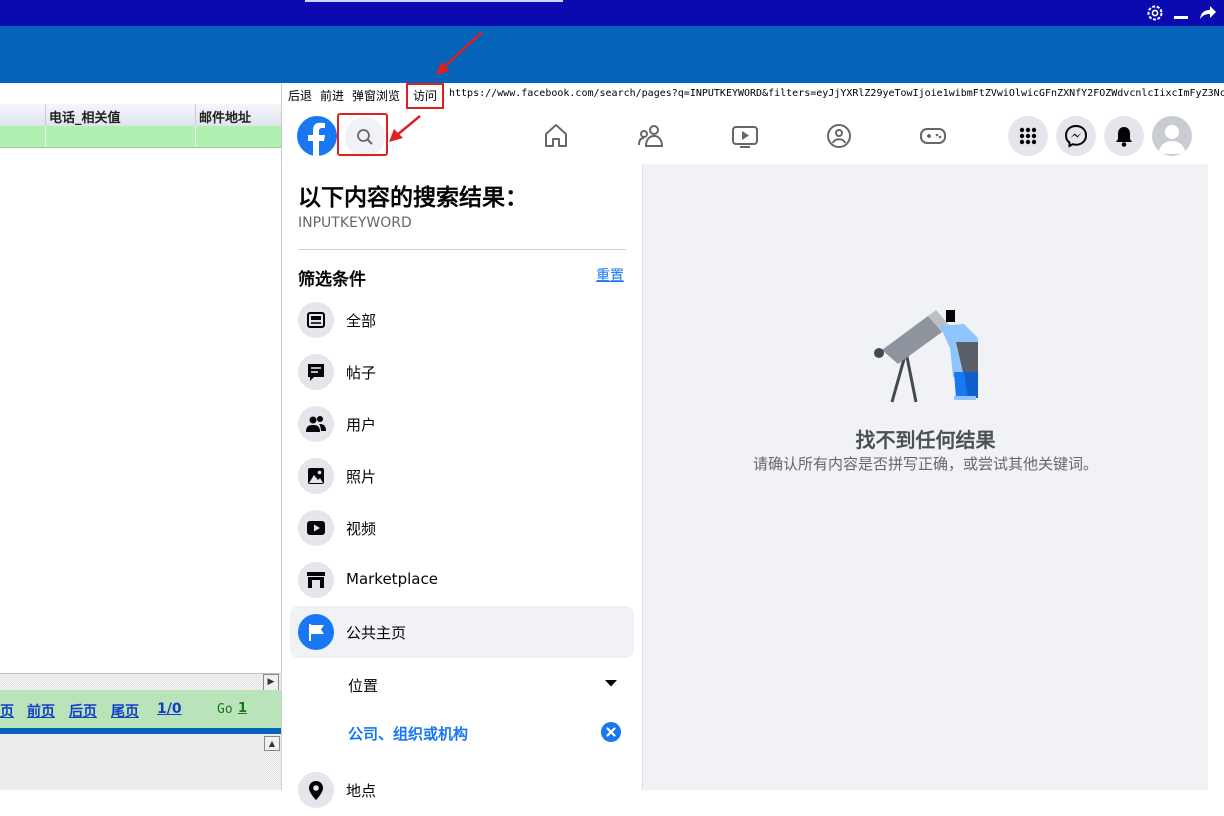  I want to click on marketplace-icon, so click(316, 580).